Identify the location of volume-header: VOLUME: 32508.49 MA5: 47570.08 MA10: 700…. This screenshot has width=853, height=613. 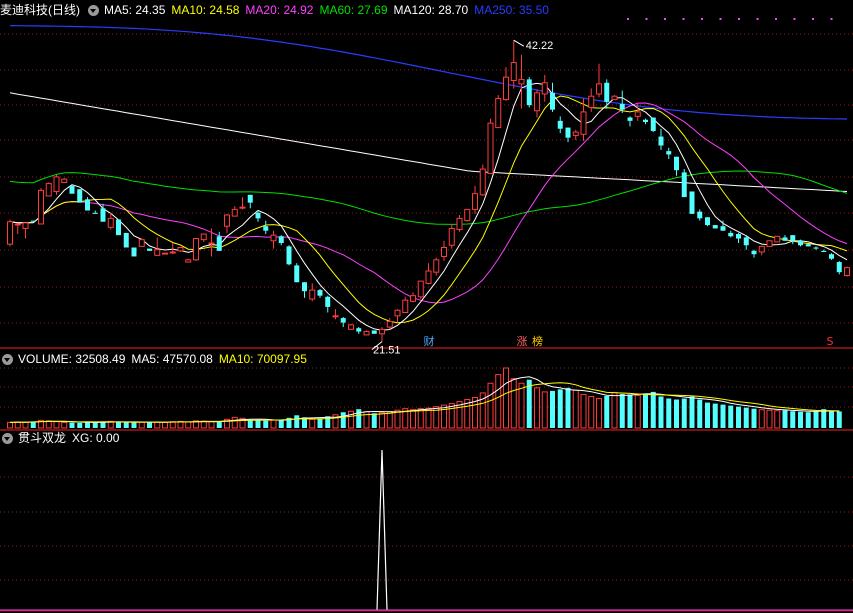
(156, 359).